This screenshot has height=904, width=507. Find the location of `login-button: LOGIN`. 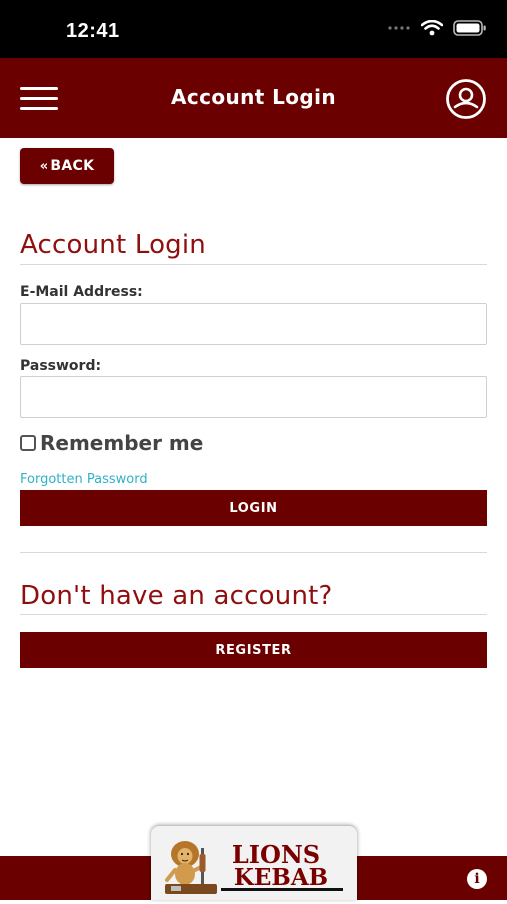

login-button: LOGIN is located at coordinates (253, 508).